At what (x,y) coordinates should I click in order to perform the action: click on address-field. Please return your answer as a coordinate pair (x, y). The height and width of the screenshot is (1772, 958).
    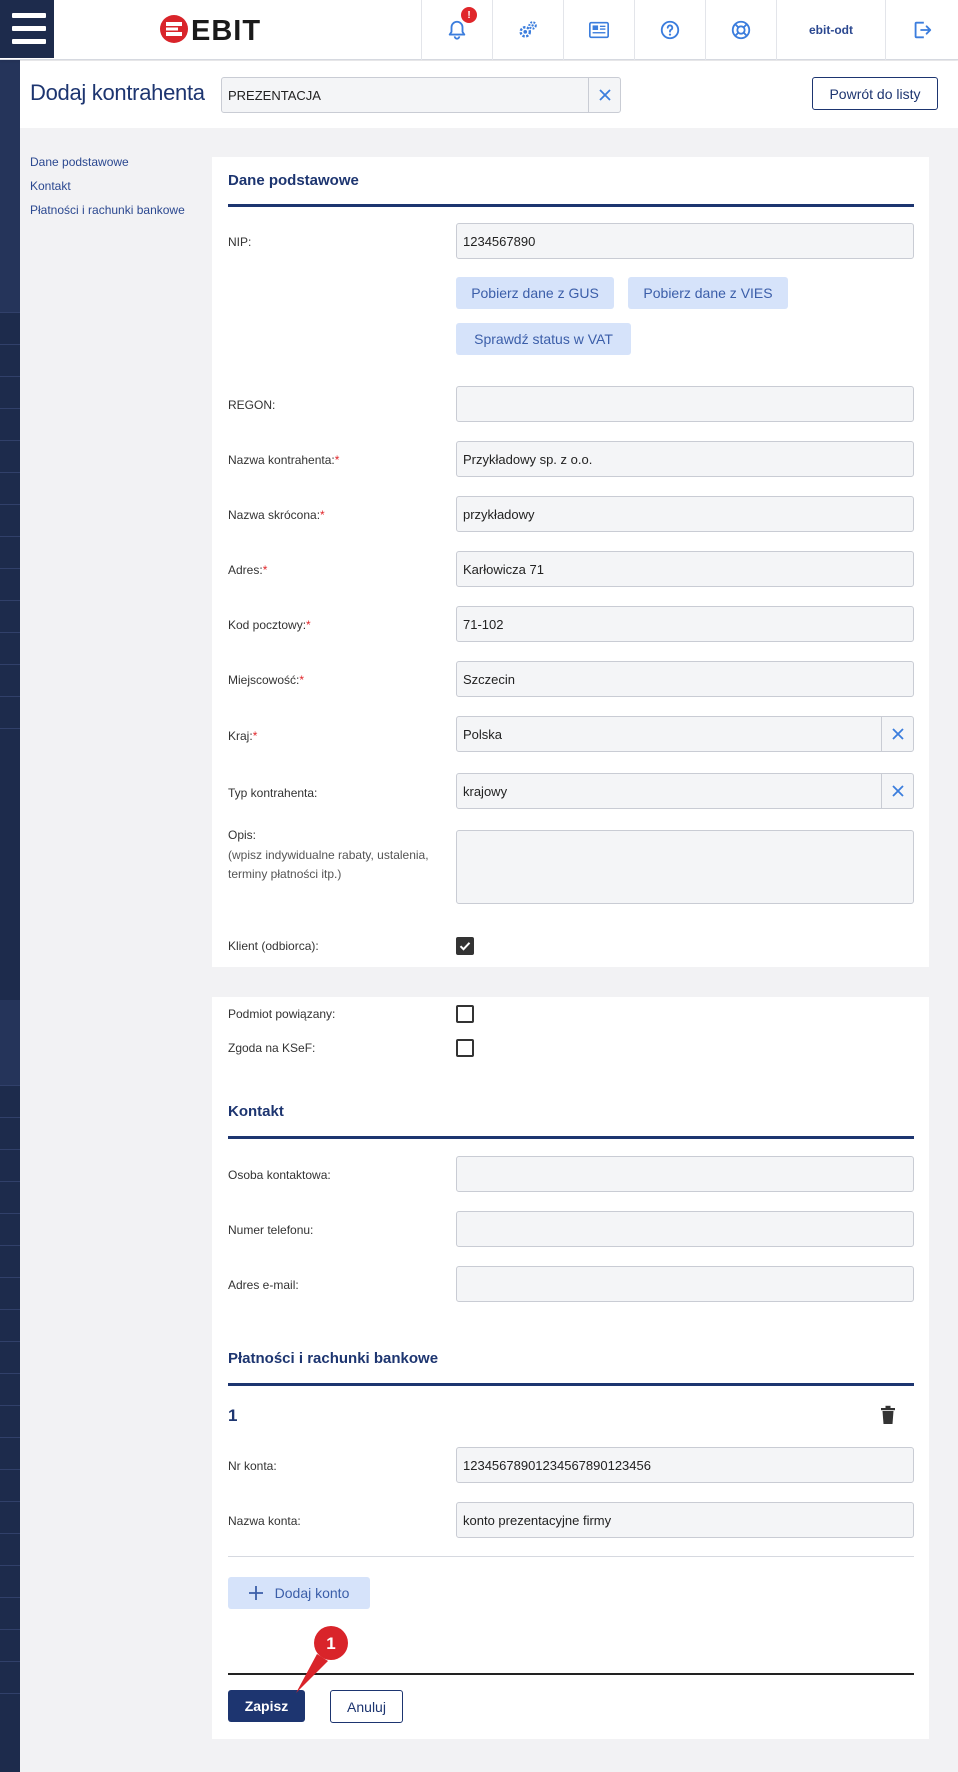
    Looking at the image, I should click on (685, 569).